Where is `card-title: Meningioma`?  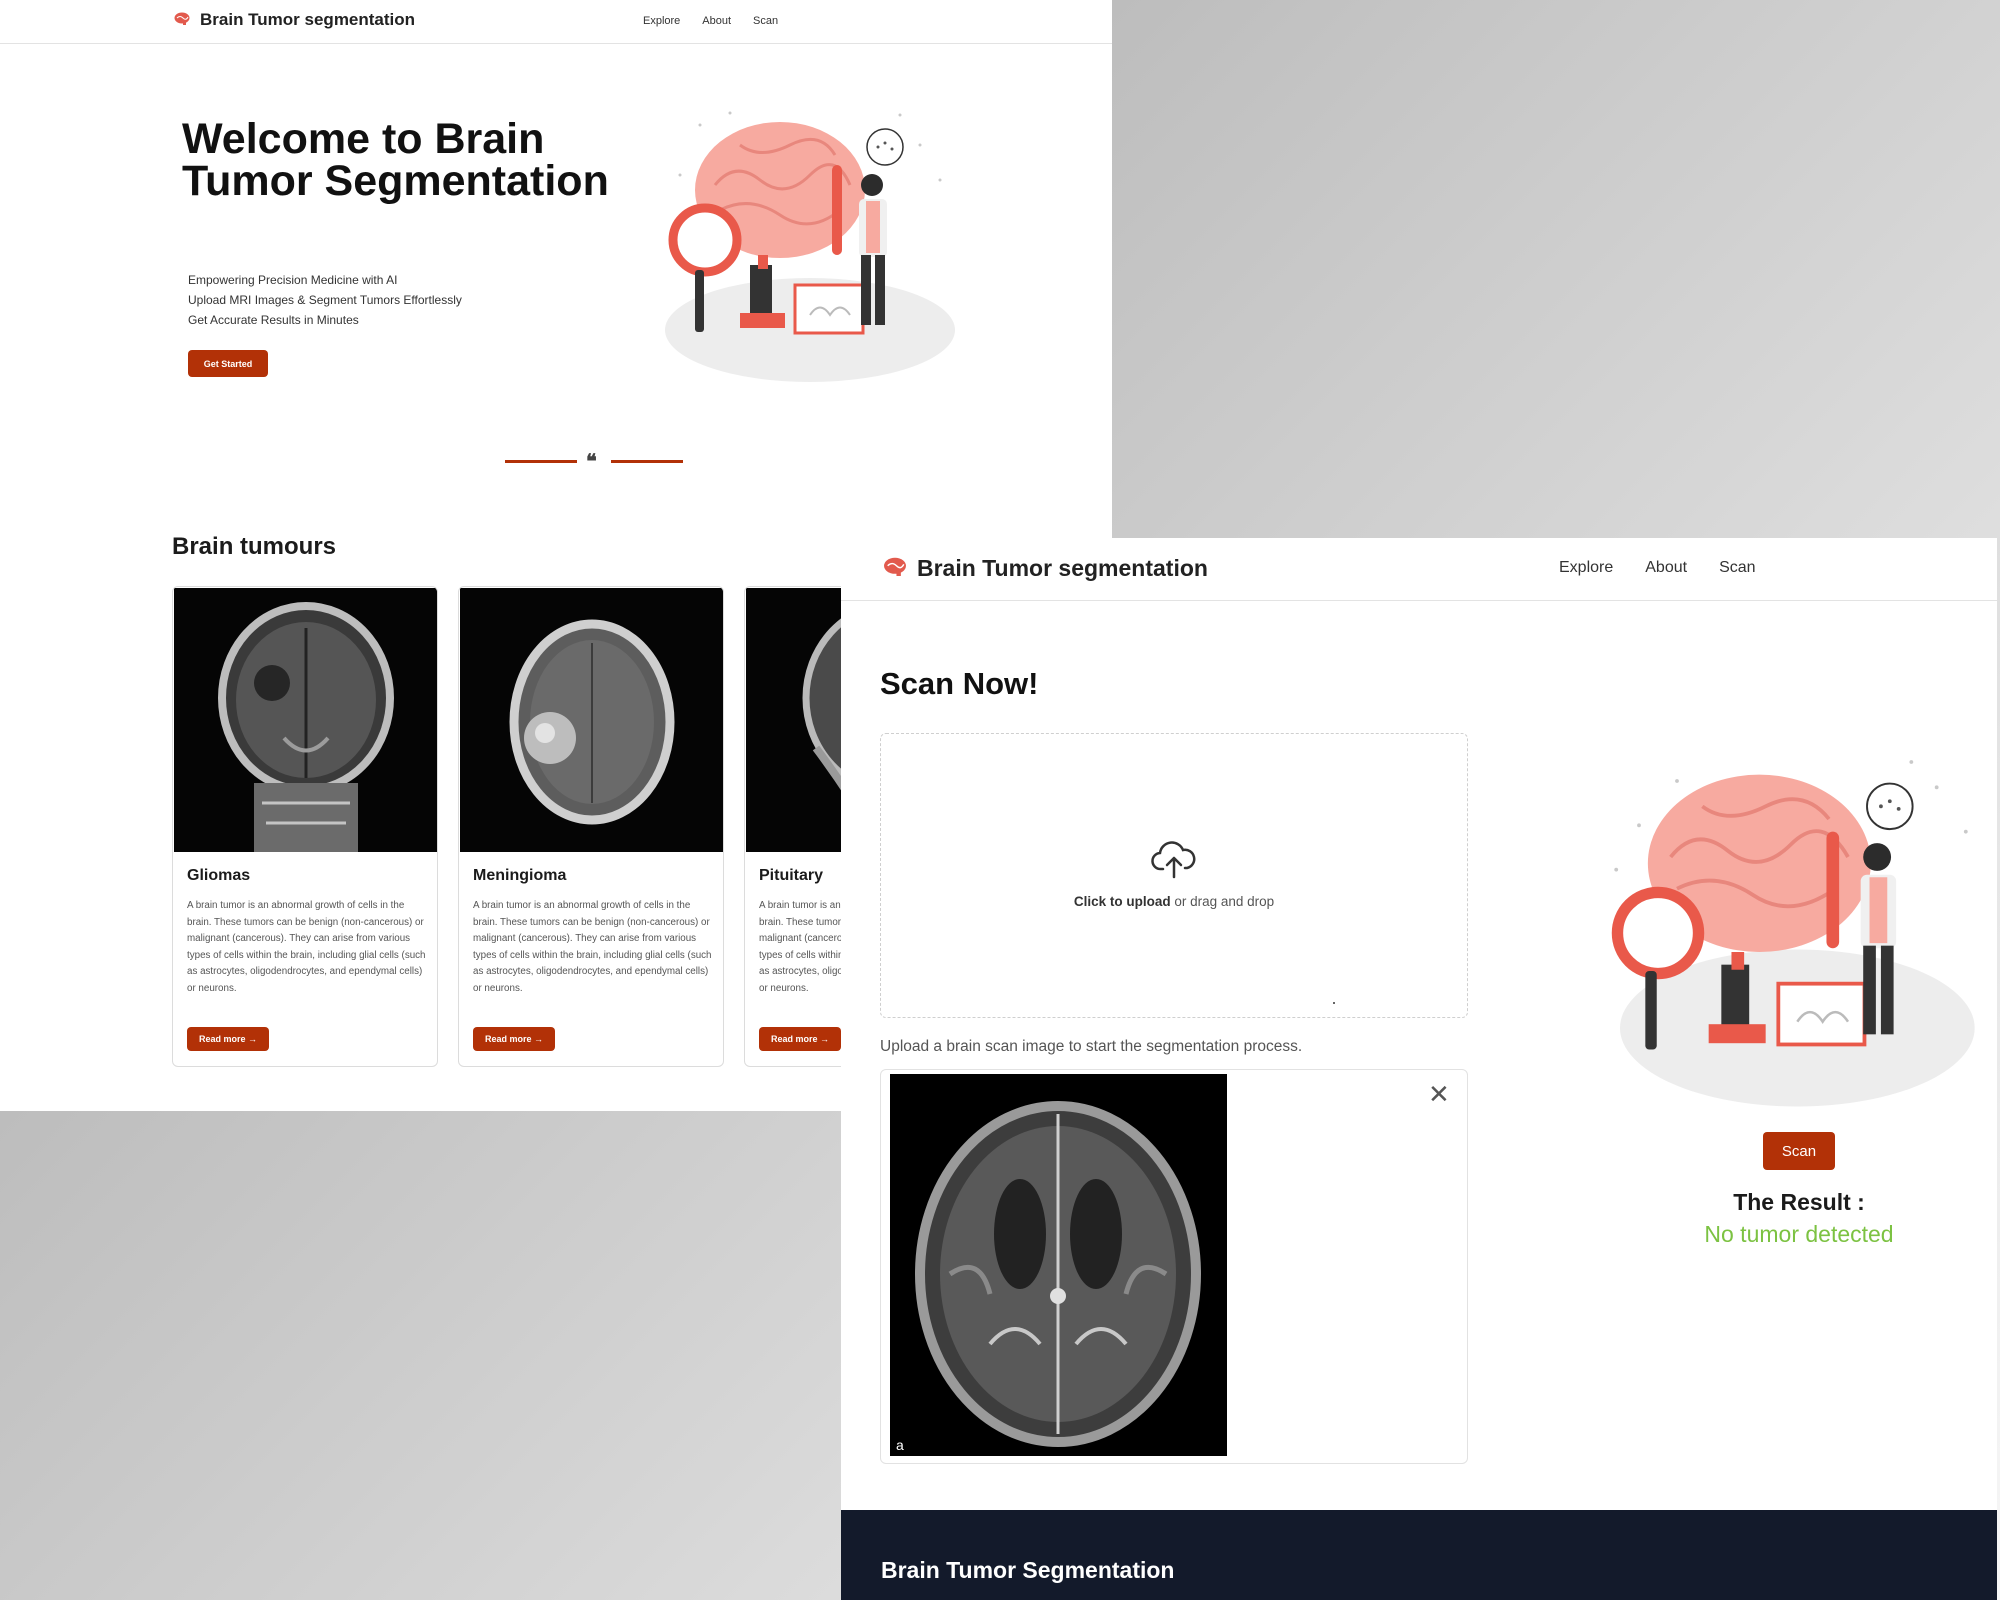
card-title: Meningioma is located at coordinates (520, 875).